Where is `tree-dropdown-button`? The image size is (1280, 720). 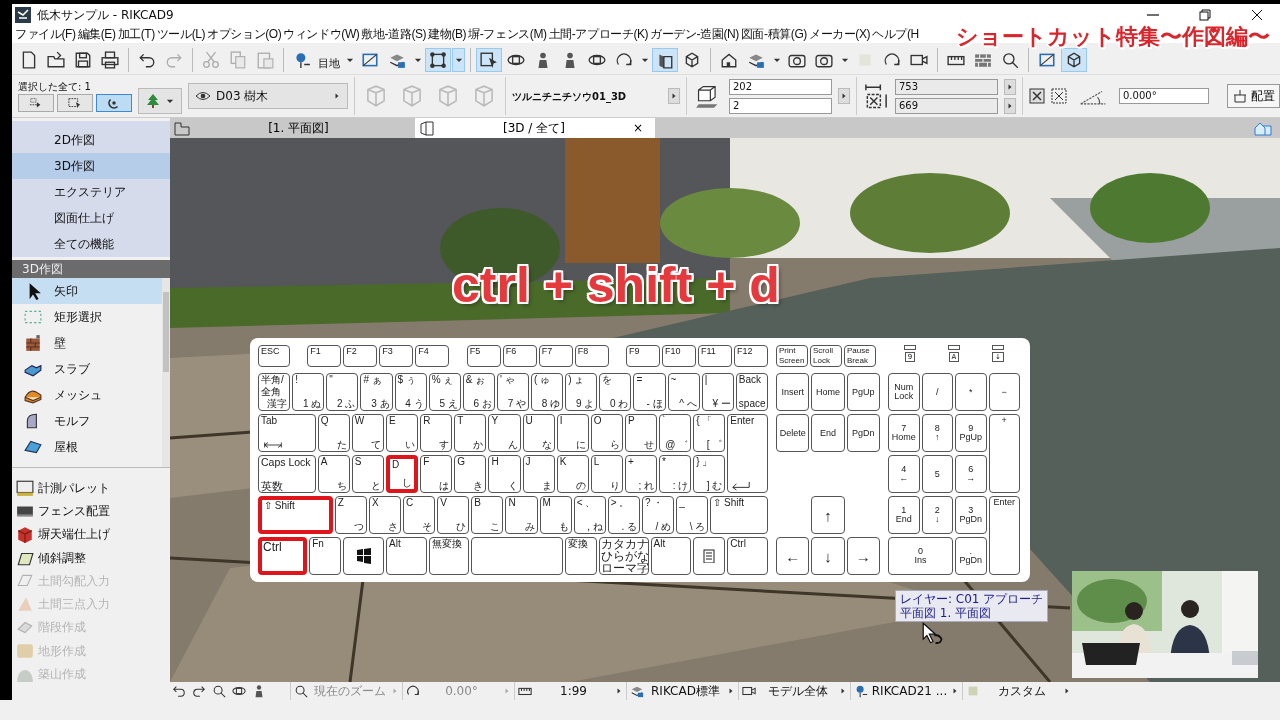 tree-dropdown-button is located at coordinates (160, 101).